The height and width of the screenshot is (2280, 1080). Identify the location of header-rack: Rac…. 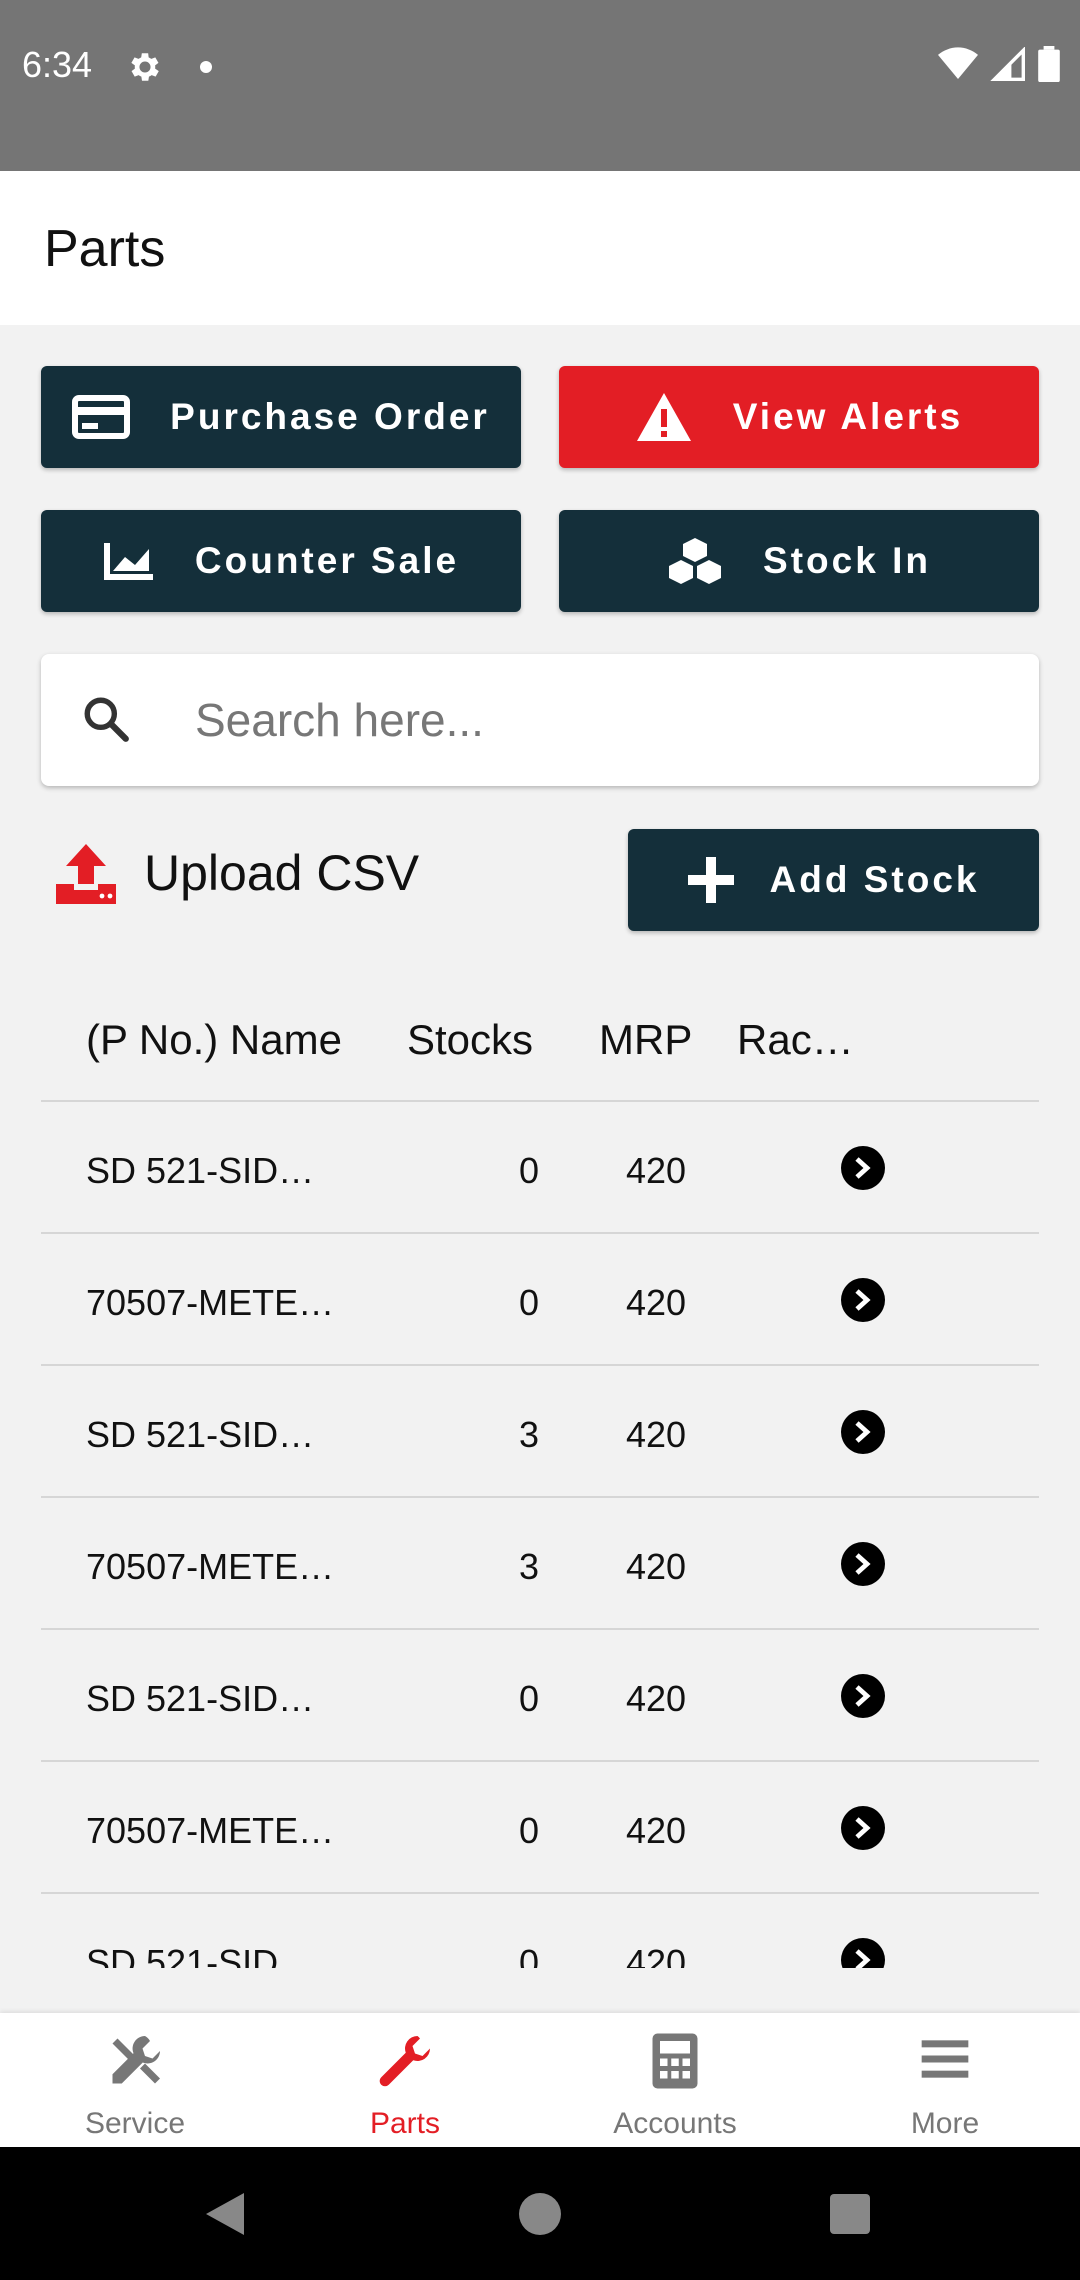
(795, 1040).